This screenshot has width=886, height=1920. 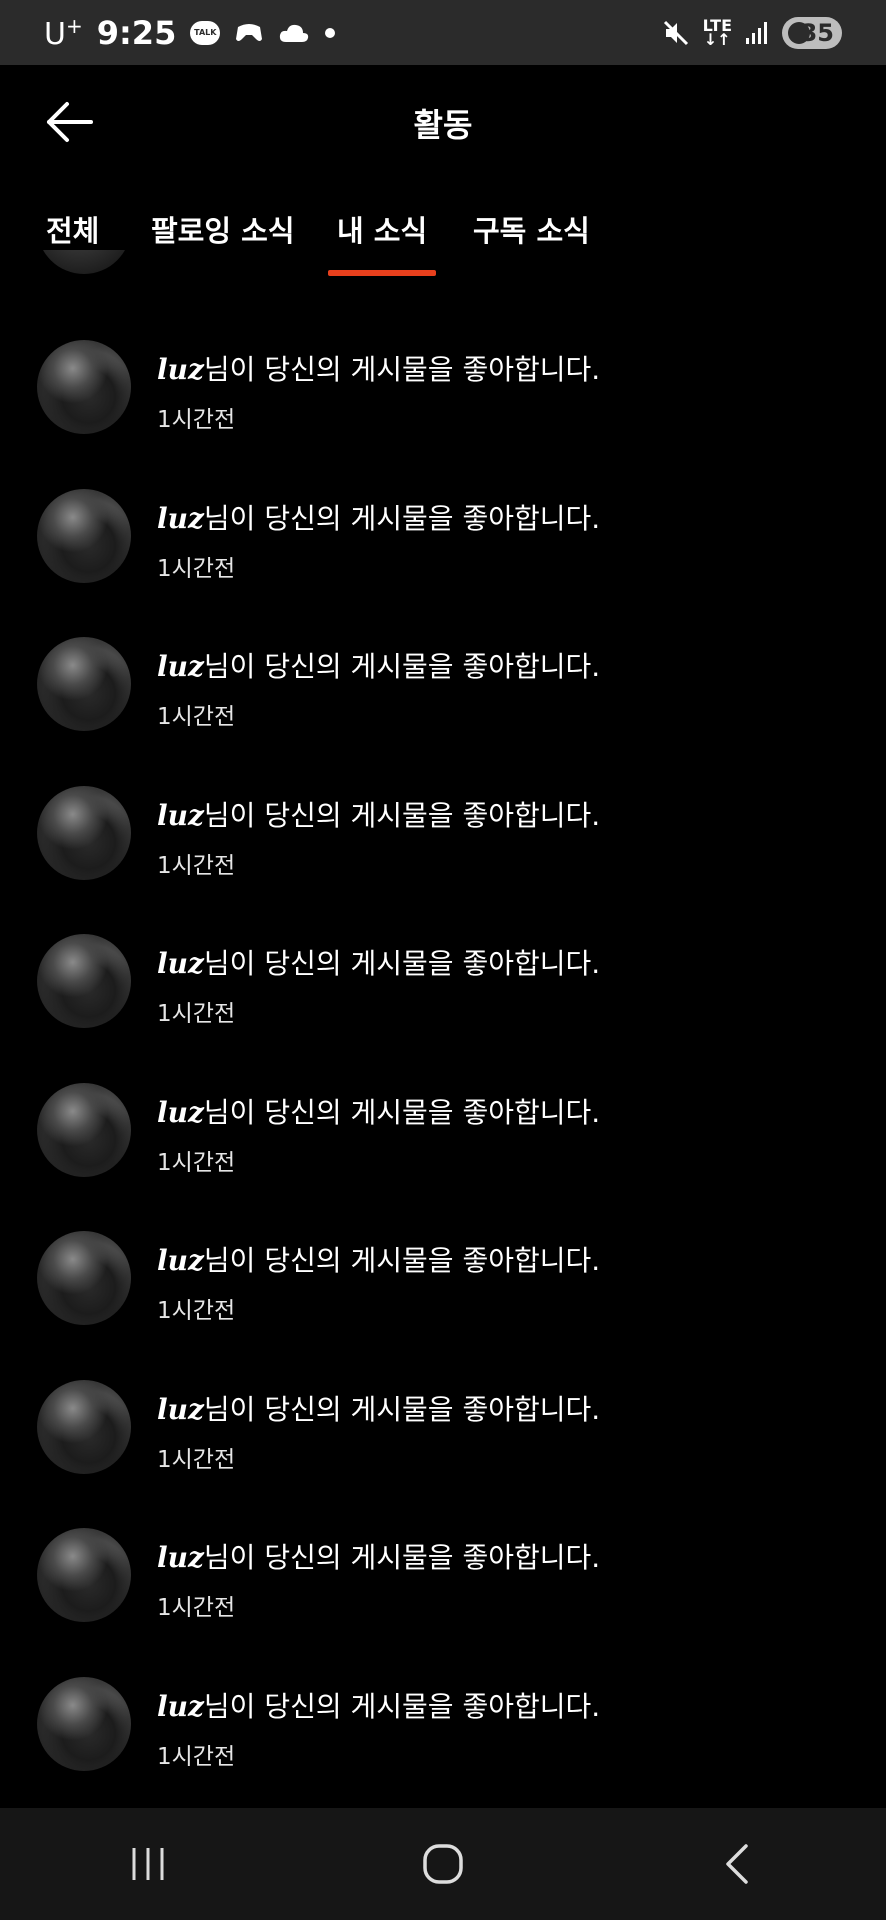 What do you see at coordinates (72, 229) in the screenshot?
I see `tab-all: 전체` at bounding box center [72, 229].